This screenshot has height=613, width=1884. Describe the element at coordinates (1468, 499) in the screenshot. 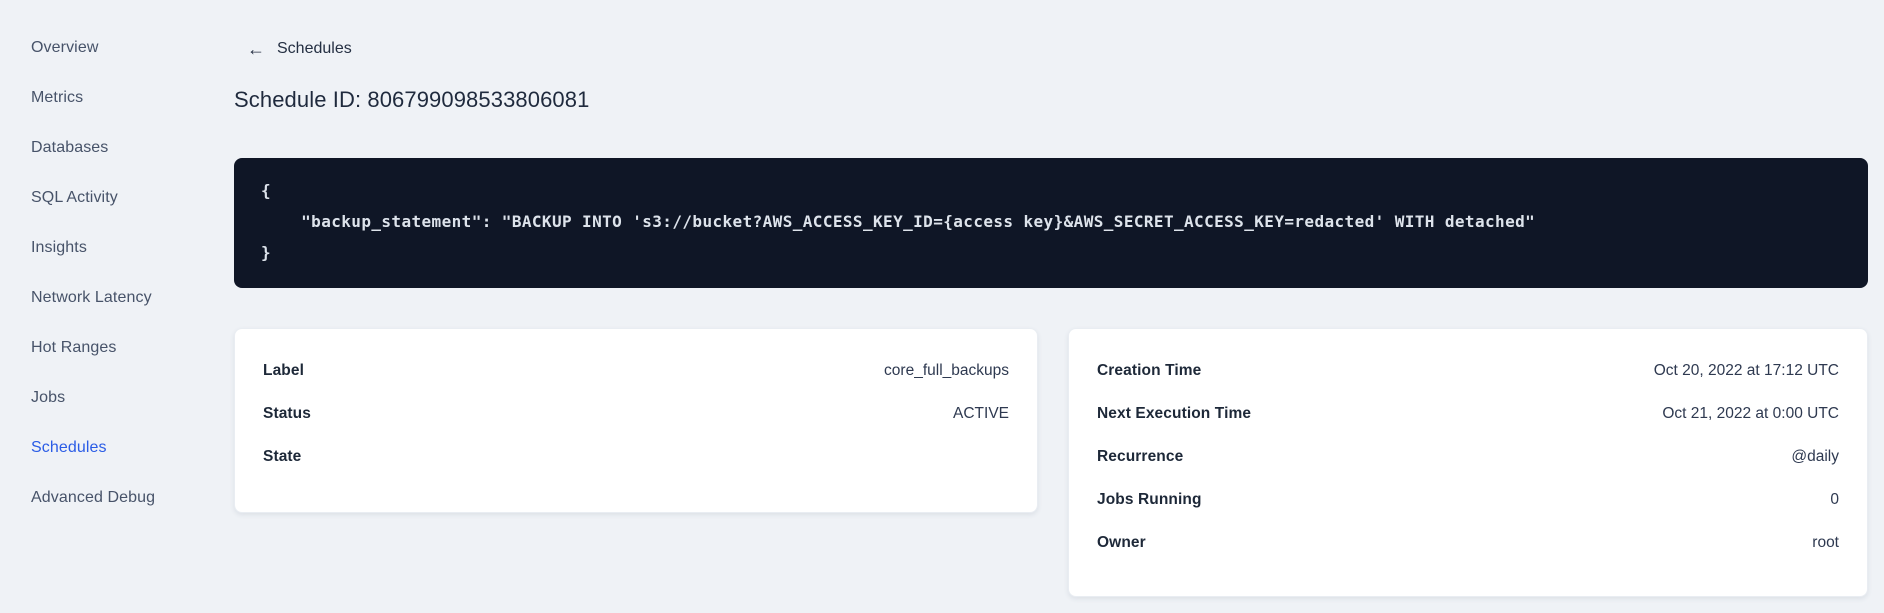

I see `detail-row-jobs-running: Jobs Running 0` at that location.